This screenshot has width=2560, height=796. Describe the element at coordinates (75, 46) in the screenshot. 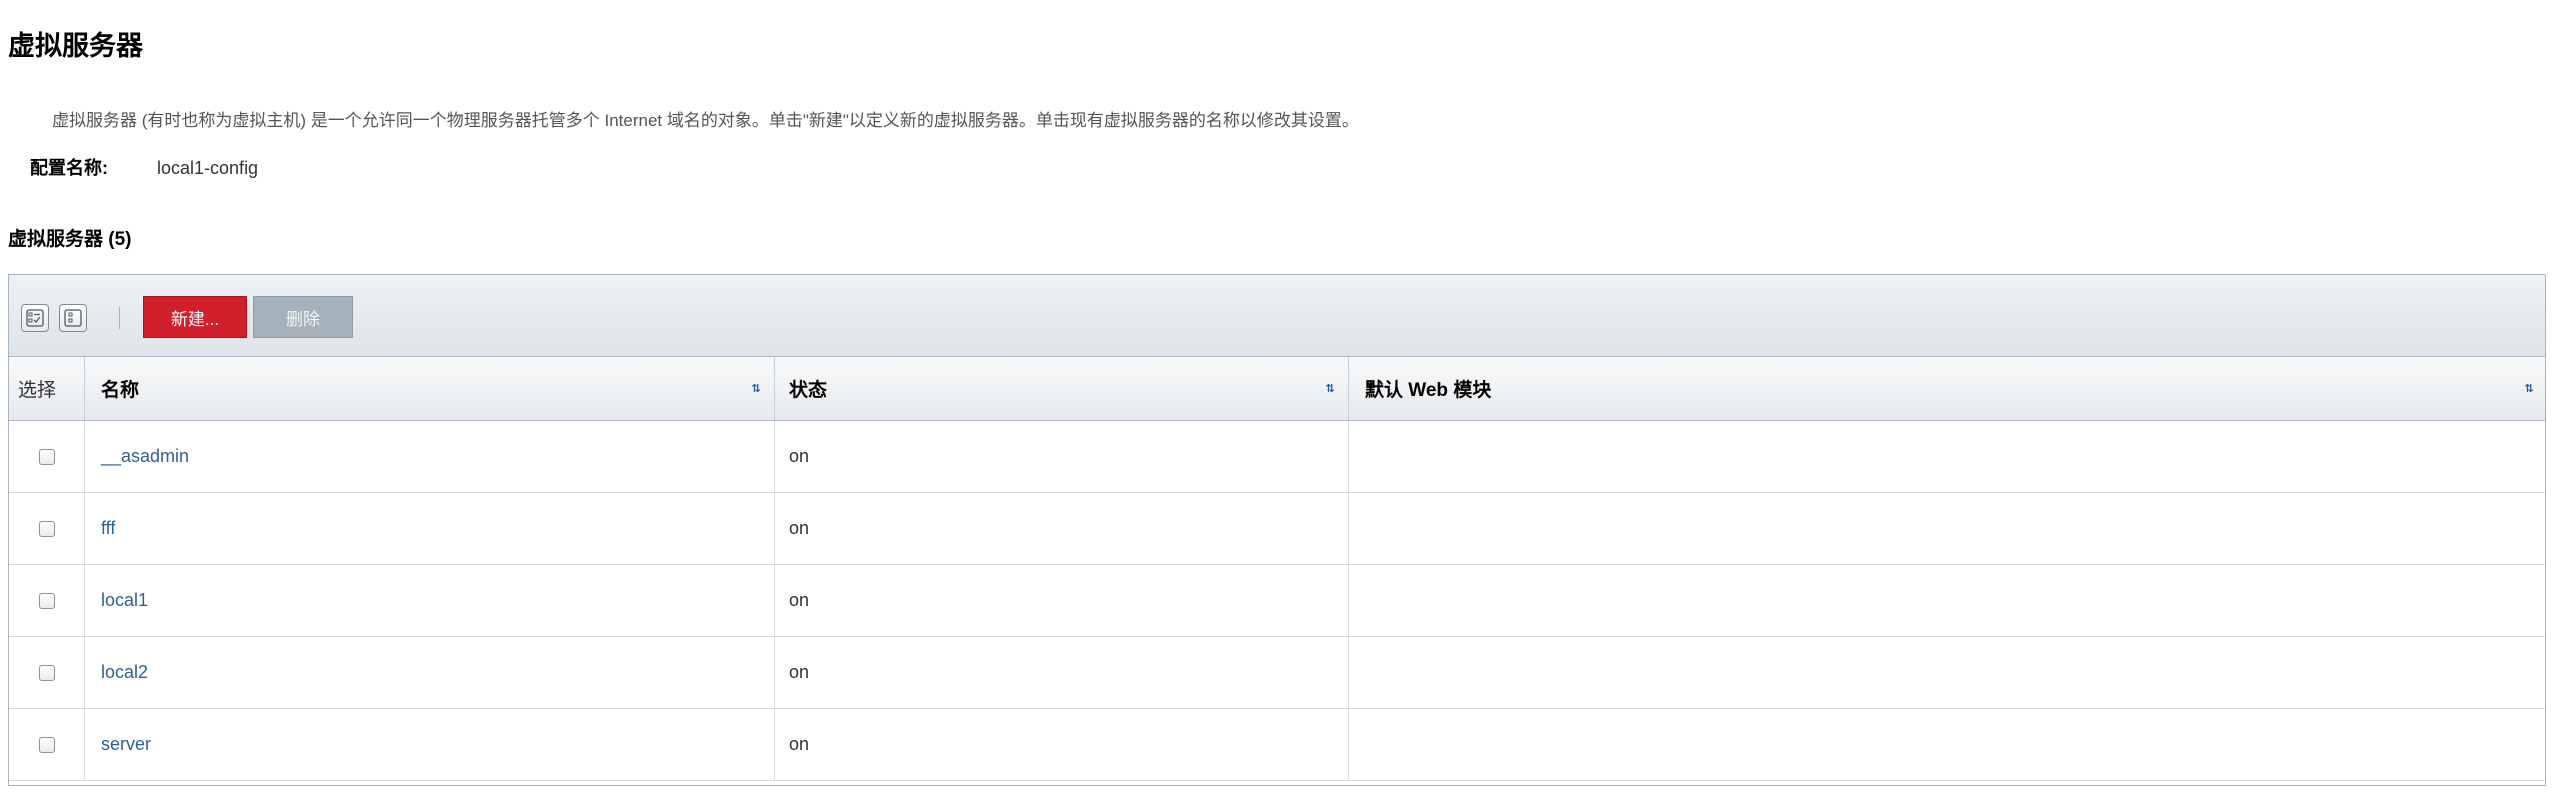

I see `page-title: 虚拟服务器` at that location.